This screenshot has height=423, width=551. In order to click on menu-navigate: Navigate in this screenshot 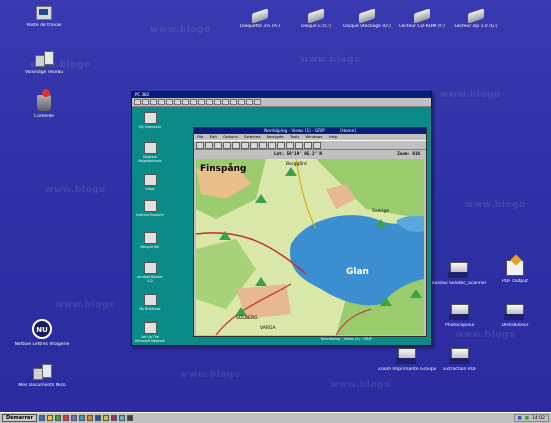, I will do `click(275, 136)`.